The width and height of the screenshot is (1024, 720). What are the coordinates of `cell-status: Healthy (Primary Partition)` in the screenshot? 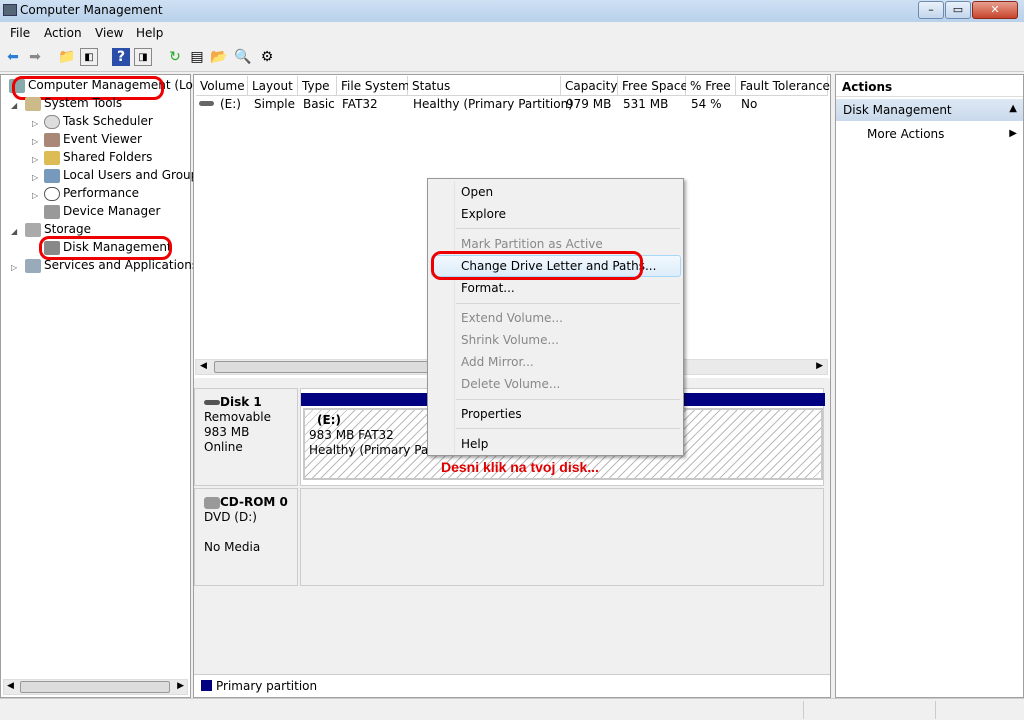 It's located at (493, 104).